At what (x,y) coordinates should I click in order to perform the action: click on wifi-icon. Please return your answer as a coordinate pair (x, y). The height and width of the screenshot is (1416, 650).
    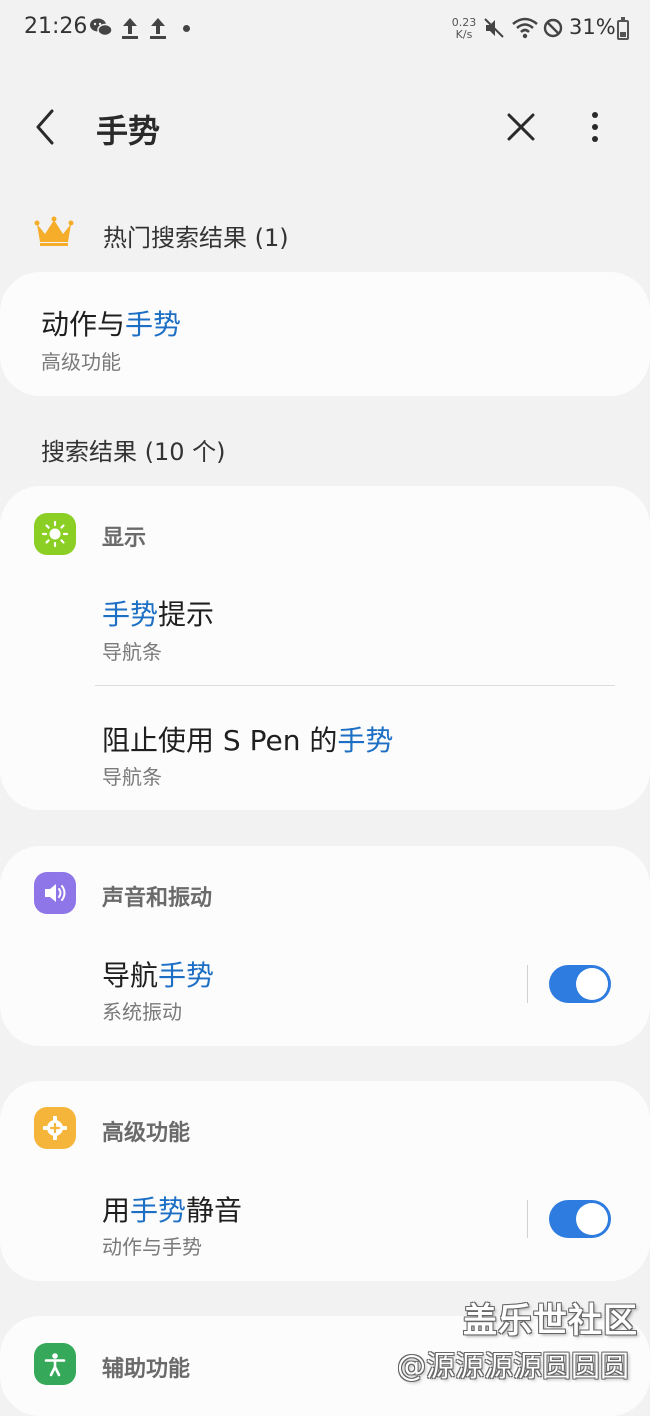
    Looking at the image, I should click on (525, 28).